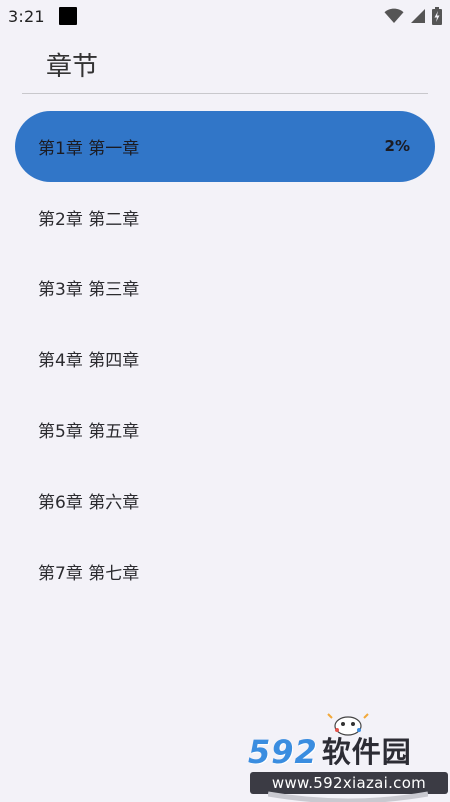  What do you see at coordinates (72, 67) in the screenshot?
I see `page-title: 章节` at bounding box center [72, 67].